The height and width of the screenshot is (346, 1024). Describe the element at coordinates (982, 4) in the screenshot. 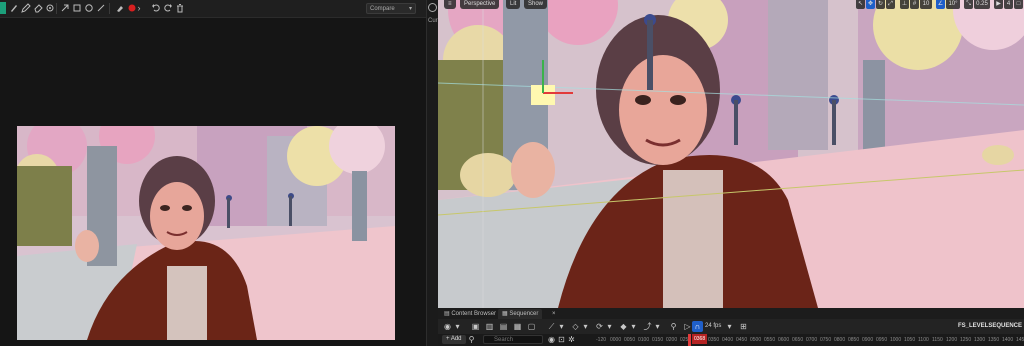

I see `scale-step-value: 0.25` at that location.